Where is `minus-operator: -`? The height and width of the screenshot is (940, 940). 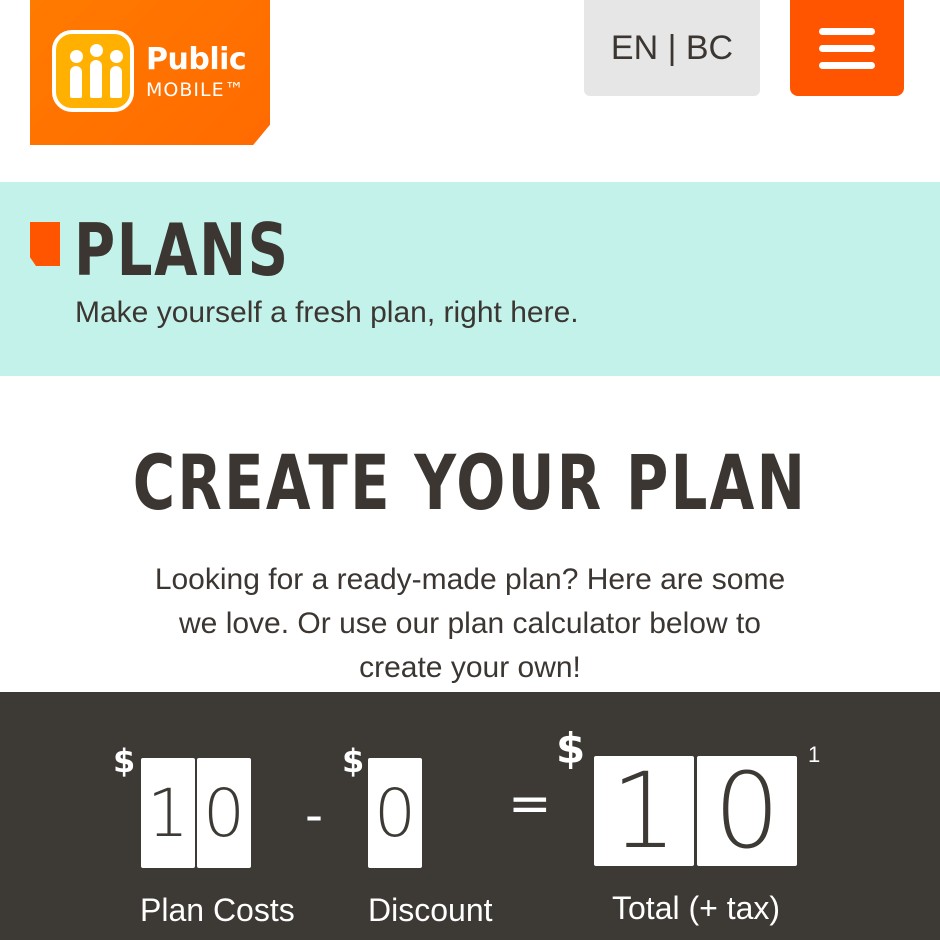 minus-operator: - is located at coordinates (314, 815).